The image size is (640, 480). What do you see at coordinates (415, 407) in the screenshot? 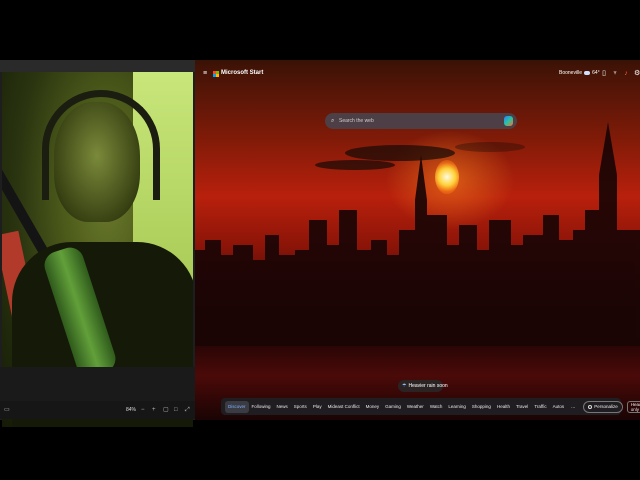
I see `tab-weather: Weather` at bounding box center [415, 407].